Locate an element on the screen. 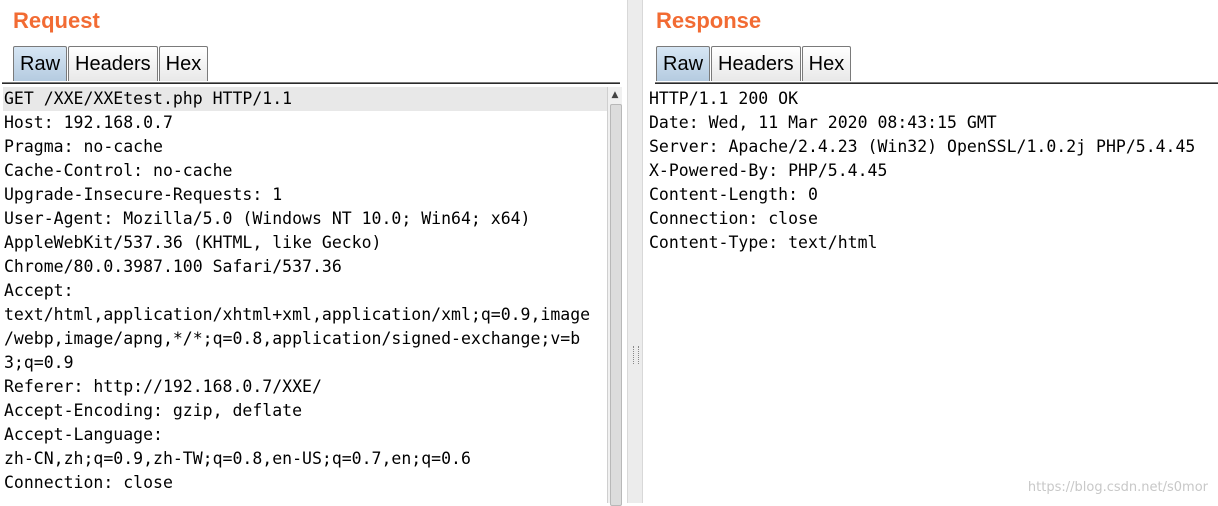  request-tab-raw: Raw is located at coordinates (40, 63).